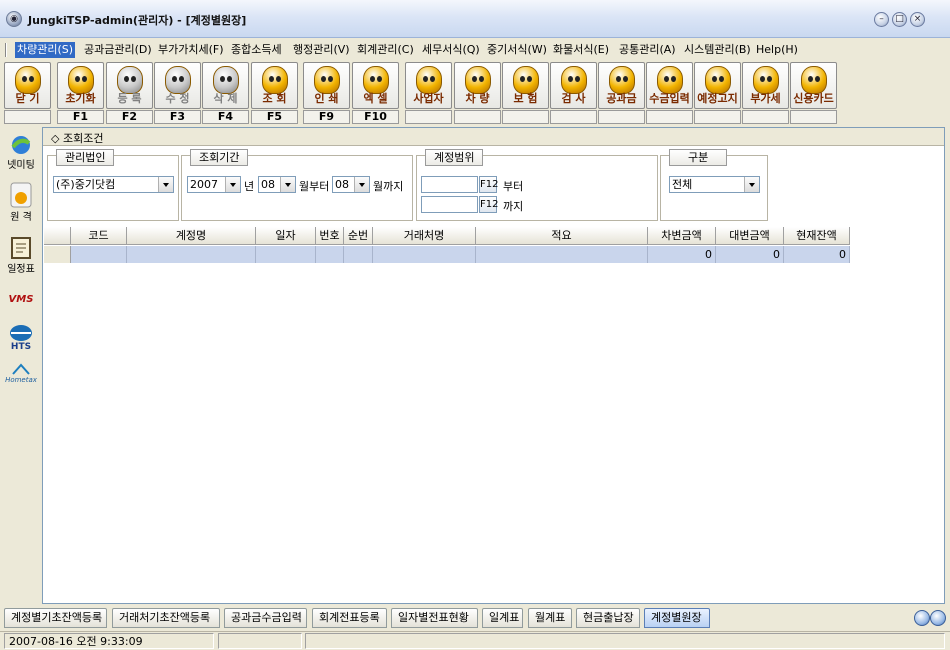 This screenshot has width=950, height=650. What do you see at coordinates (525, 85) in the screenshot?
I see `insurance-button: 보 험` at bounding box center [525, 85].